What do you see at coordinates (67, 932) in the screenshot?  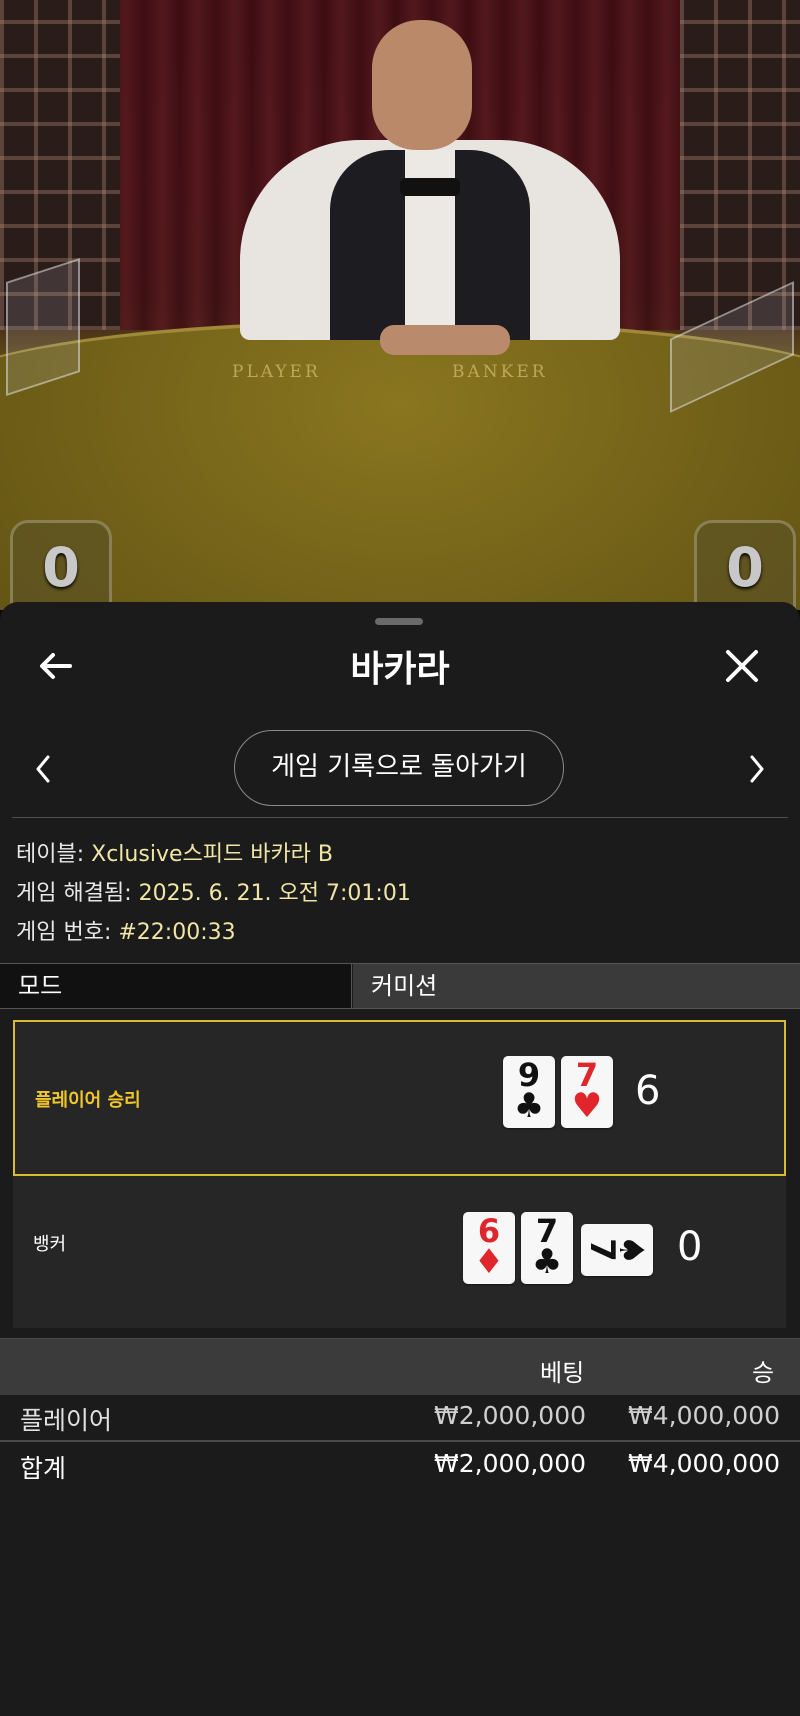 I see `info-number-label: 게임 번호:` at bounding box center [67, 932].